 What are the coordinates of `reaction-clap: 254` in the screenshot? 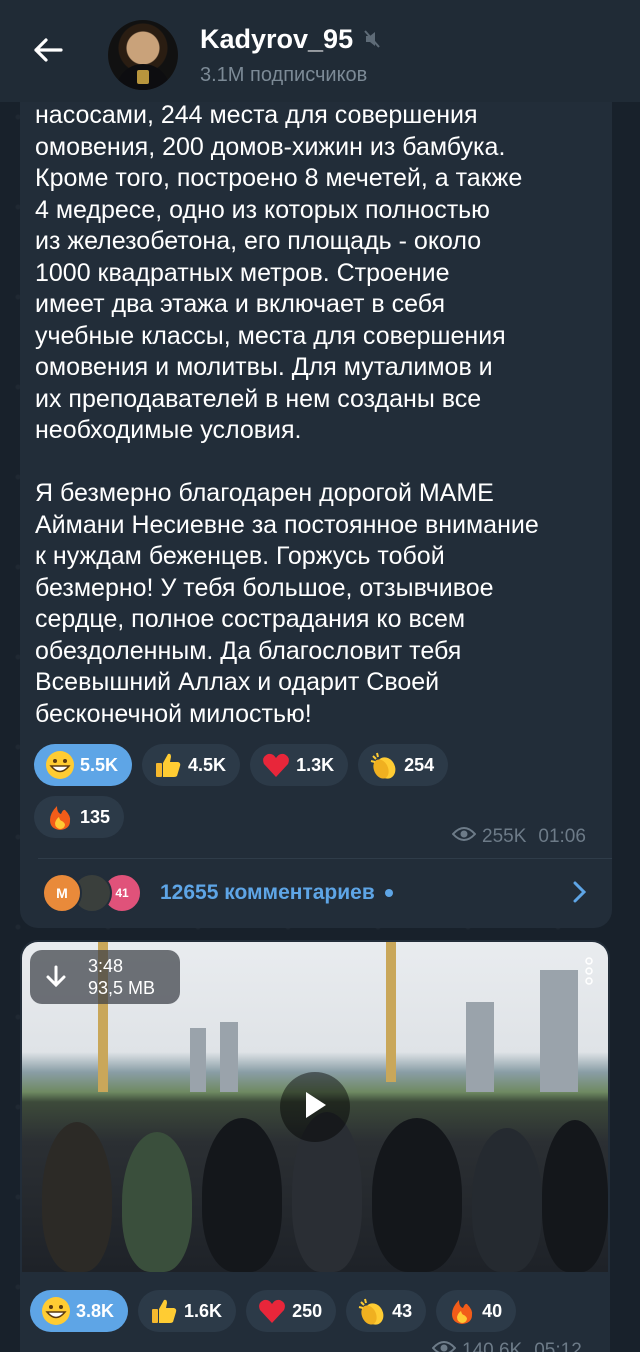 It's located at (403, 765).